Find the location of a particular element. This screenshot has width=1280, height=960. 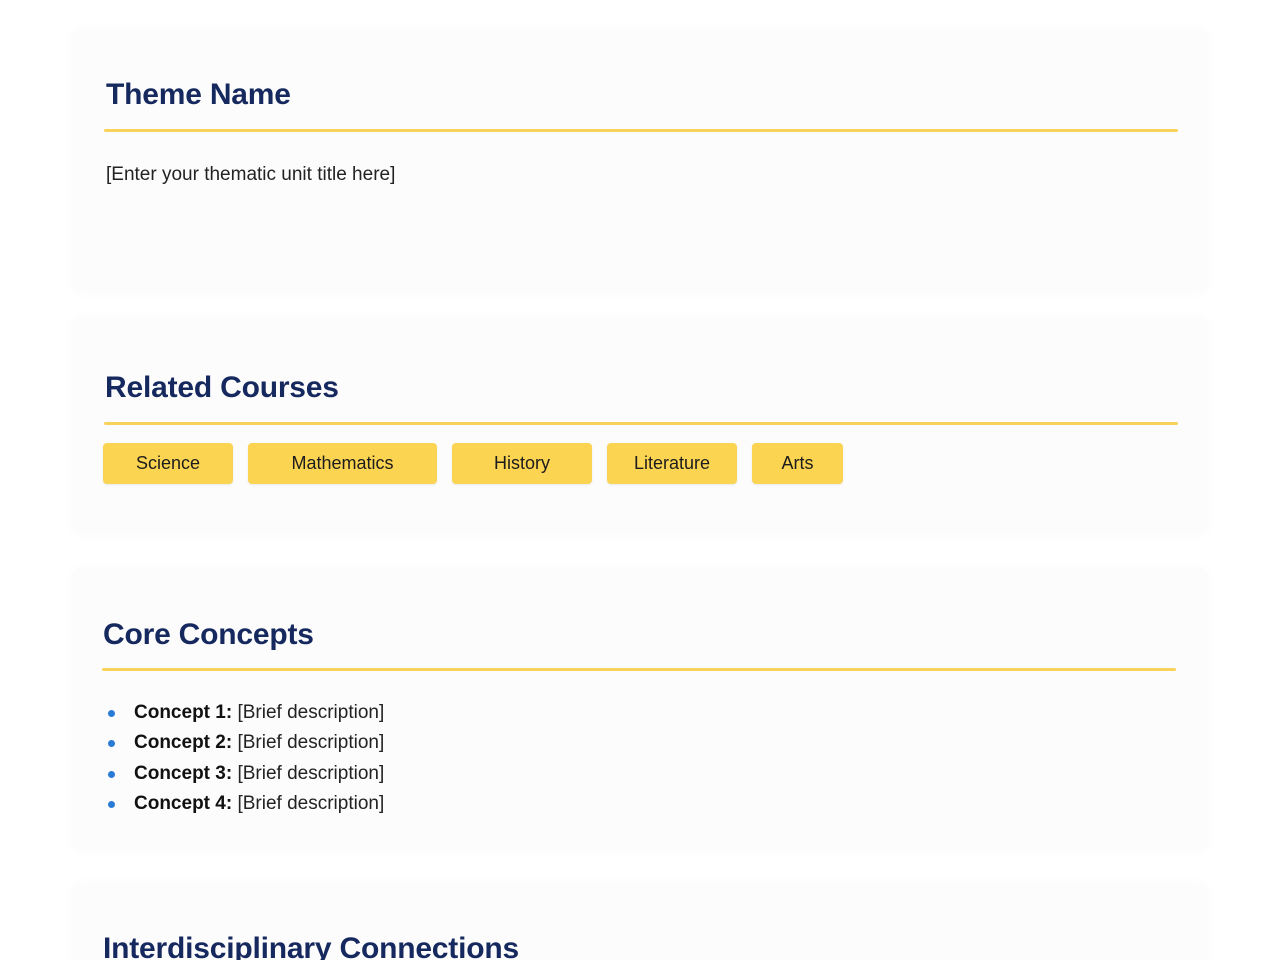

related-courses-divider is located at coordinates (641, 423).